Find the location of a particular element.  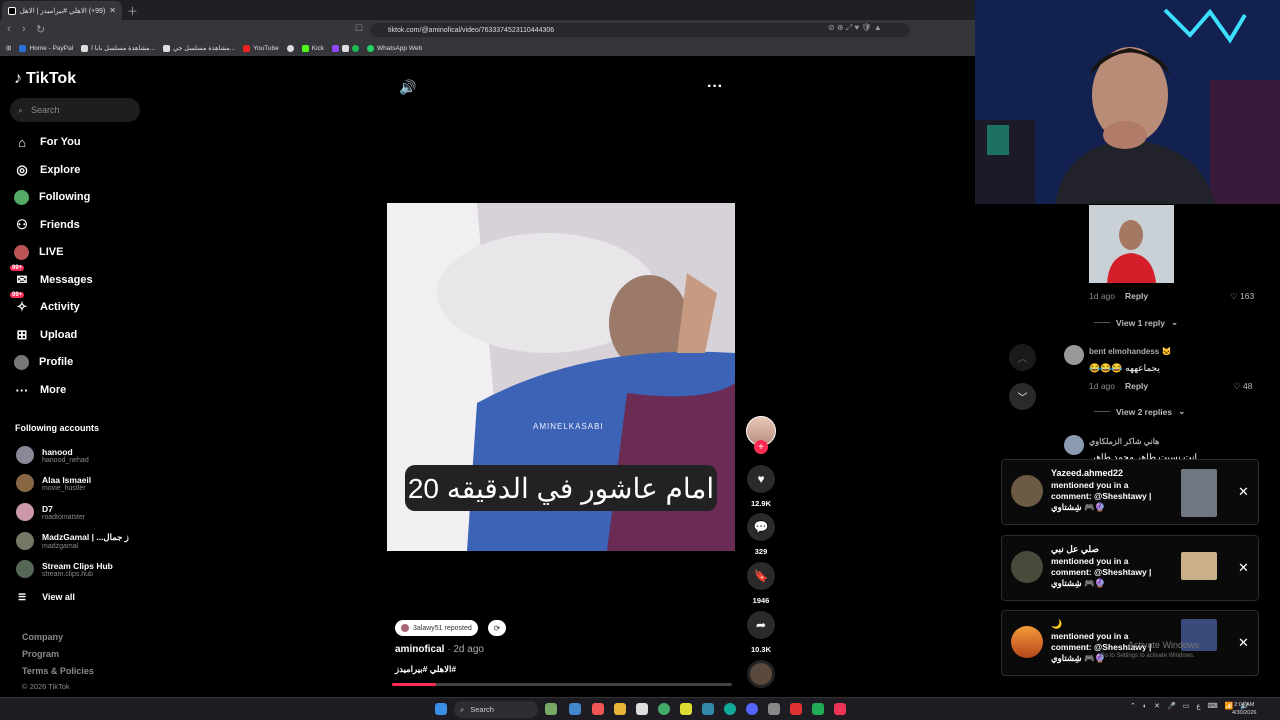

new-tab-icon: ＋ is located at coordinates (132, 11).